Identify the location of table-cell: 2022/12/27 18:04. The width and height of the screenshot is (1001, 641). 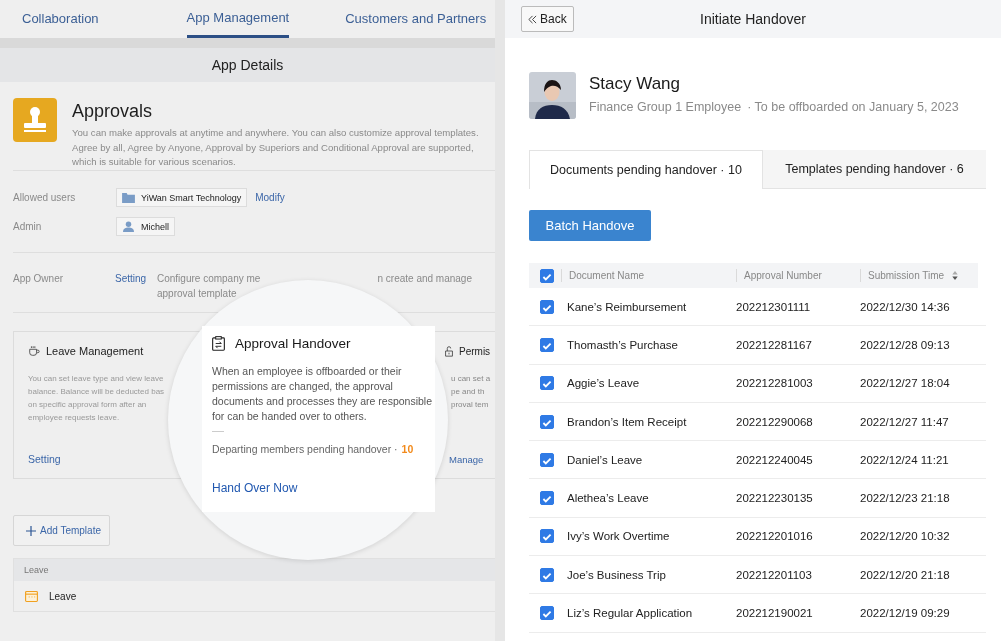
(905, 383).